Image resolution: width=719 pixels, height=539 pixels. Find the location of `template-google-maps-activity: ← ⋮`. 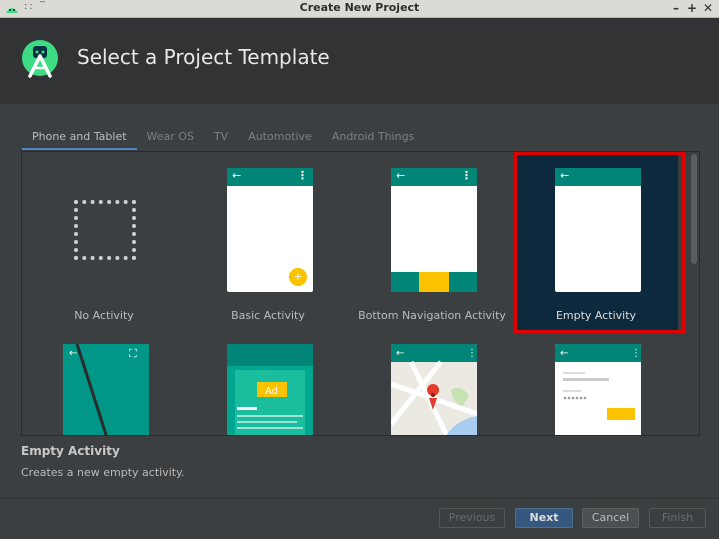

template-google-maps-activity: ← ⋮ is located at coordinates (432, 383).